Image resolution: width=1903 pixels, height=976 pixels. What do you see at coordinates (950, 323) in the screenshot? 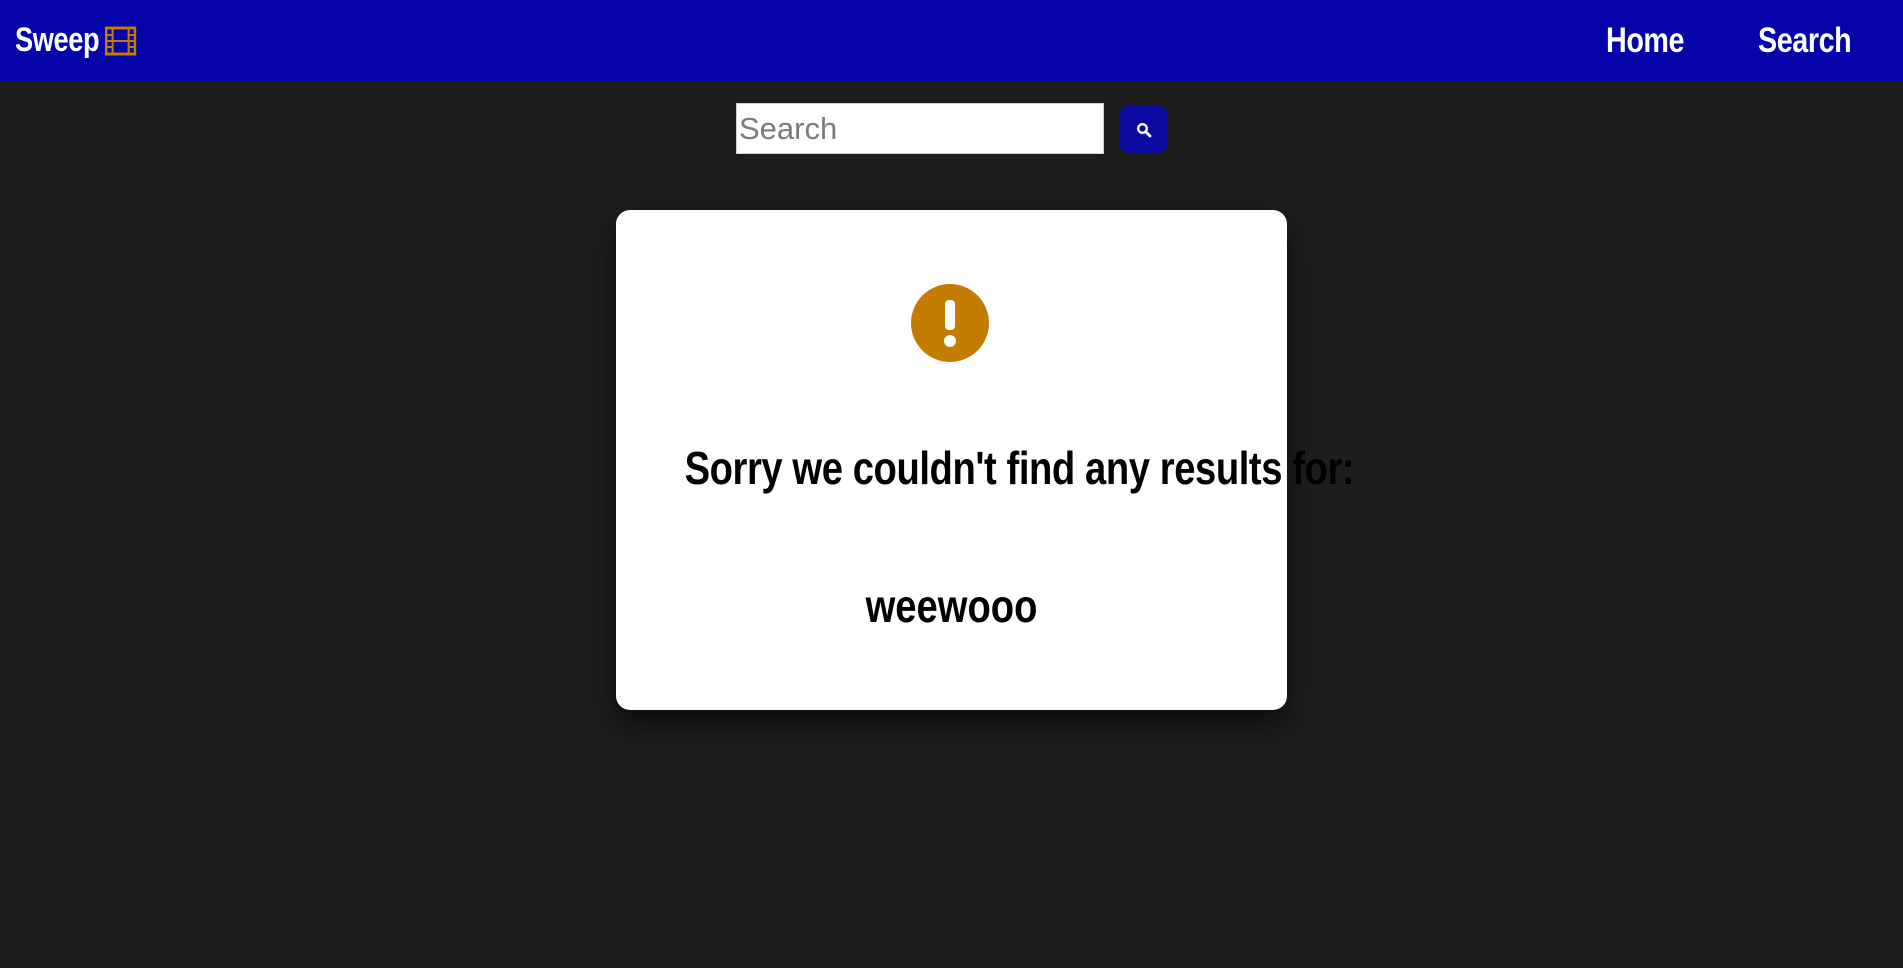
I see `exclamation-circle-icon` at bounding box center [950, 323].